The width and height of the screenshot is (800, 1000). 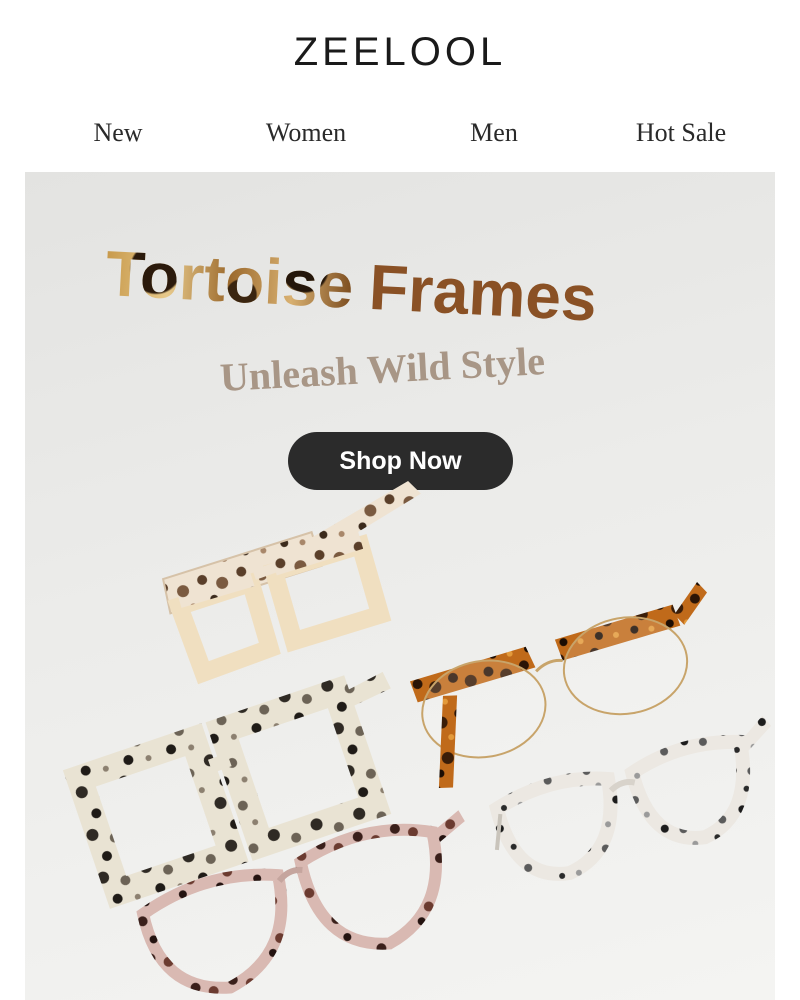 I want to click on nav-item-women: Women, so click(x=306, y=133).